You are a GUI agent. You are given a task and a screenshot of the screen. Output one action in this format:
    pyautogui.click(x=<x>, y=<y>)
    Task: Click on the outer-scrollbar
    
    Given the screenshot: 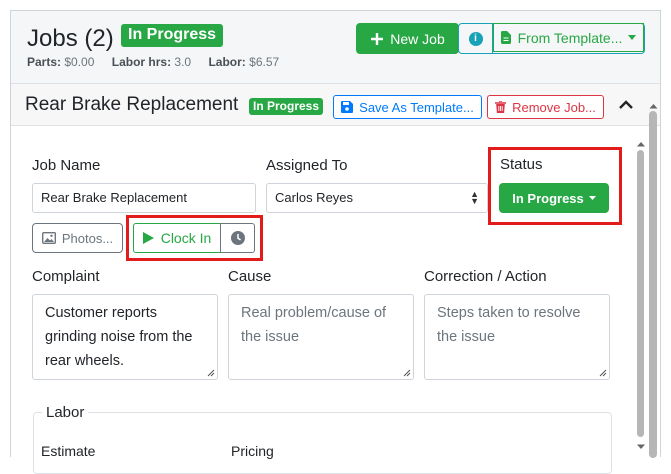 What is the action you would take?
    pyautogui.click(x=653, y=279)
    